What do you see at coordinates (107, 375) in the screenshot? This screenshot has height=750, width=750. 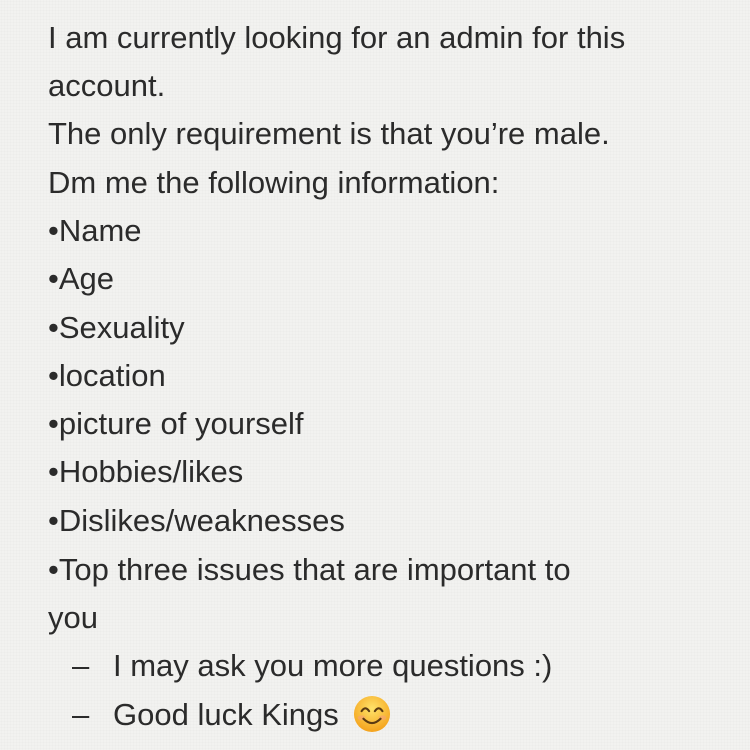 I see `list-item: •location` at bounding box center [107, 375].